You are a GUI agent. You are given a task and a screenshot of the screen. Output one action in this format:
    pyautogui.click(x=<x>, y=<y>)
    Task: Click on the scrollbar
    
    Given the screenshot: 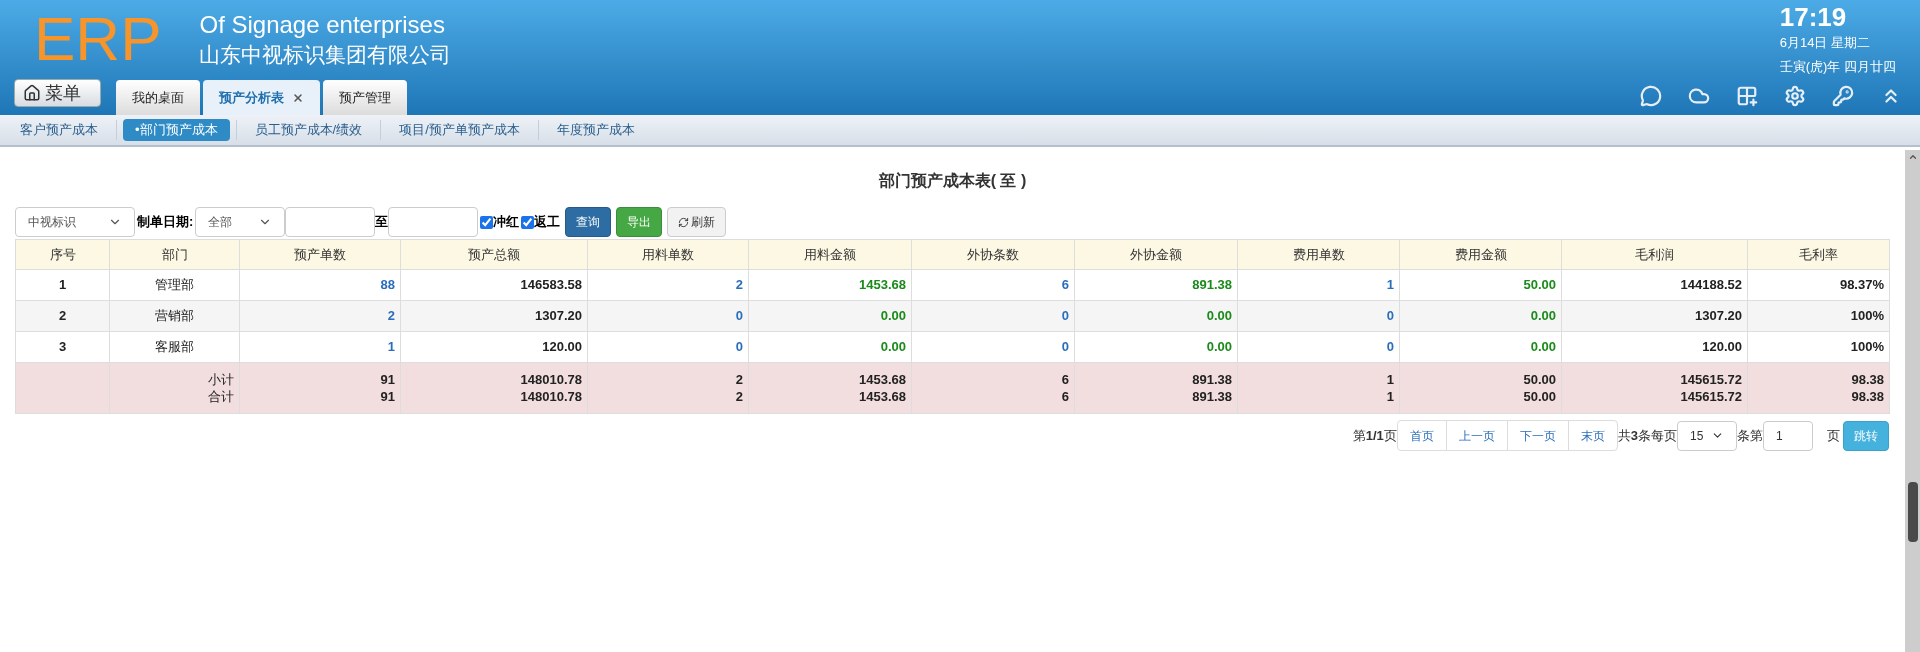 What is the action you would take?
    pyautogui.click(x=1912, y=401)
    